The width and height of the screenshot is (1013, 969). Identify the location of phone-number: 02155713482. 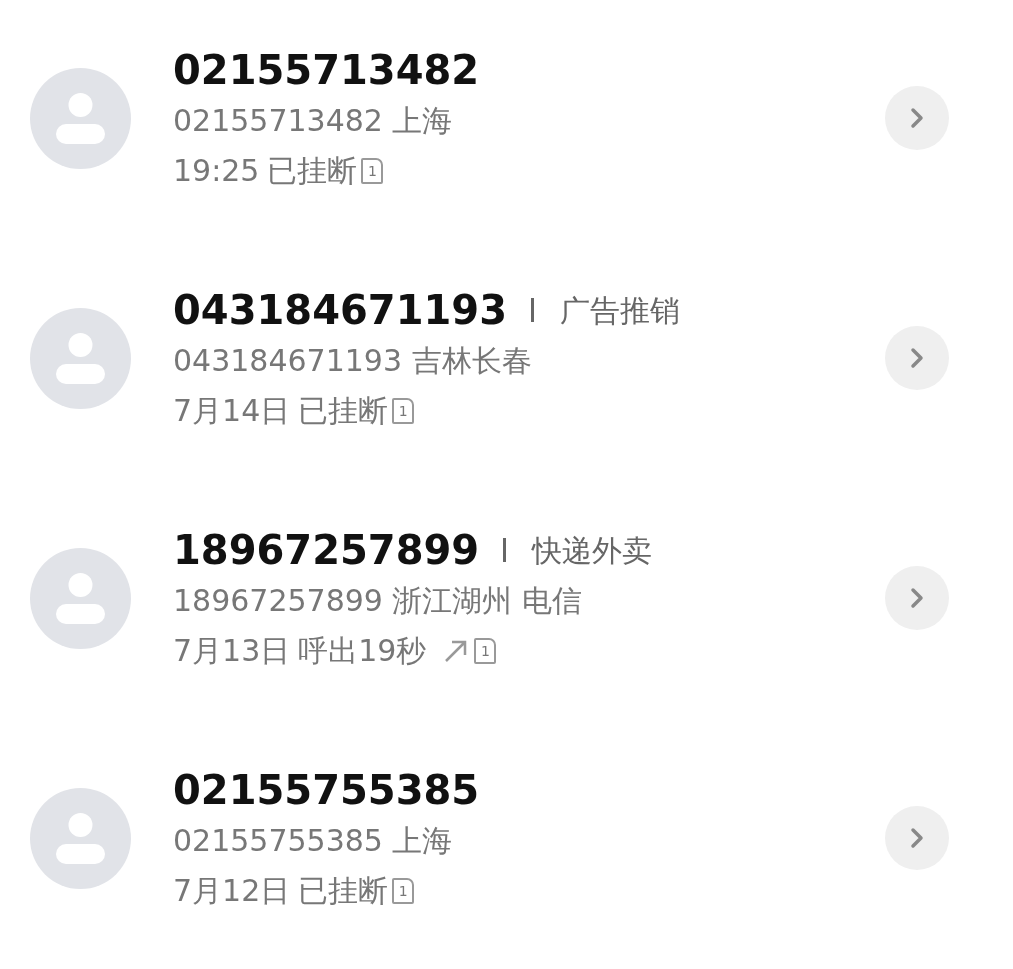
(326, 70).